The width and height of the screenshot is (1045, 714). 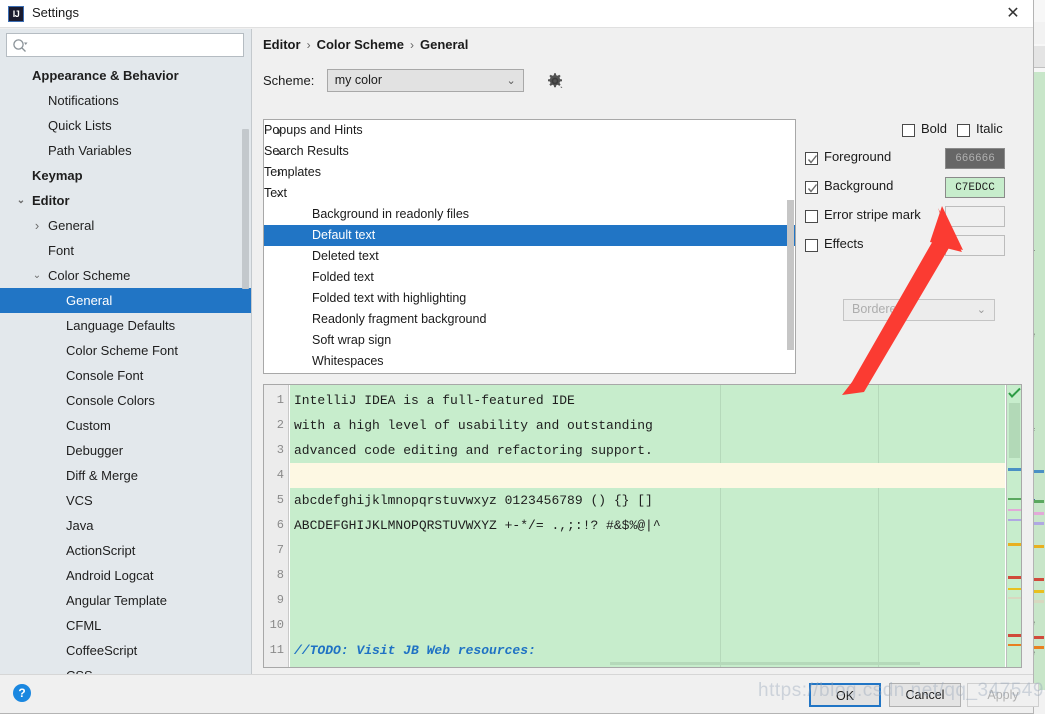 I want to click on sidebar-item-notifications: Notifications, so click(x=125, y=100).